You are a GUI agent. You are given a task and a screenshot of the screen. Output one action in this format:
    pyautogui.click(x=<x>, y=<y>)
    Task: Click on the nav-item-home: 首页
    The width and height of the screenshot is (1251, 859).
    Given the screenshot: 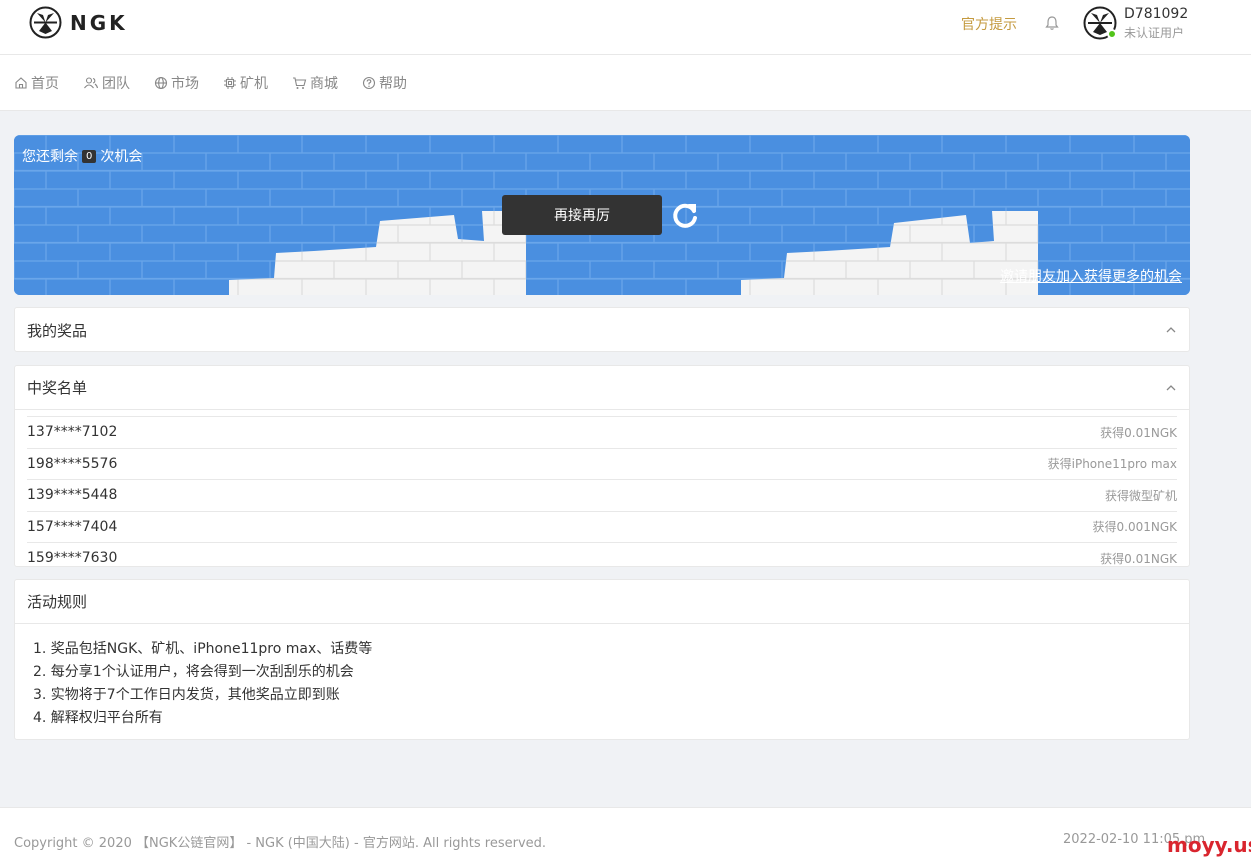 What is the action you would take?
    pyautogui.click(x=36, y=83)
    